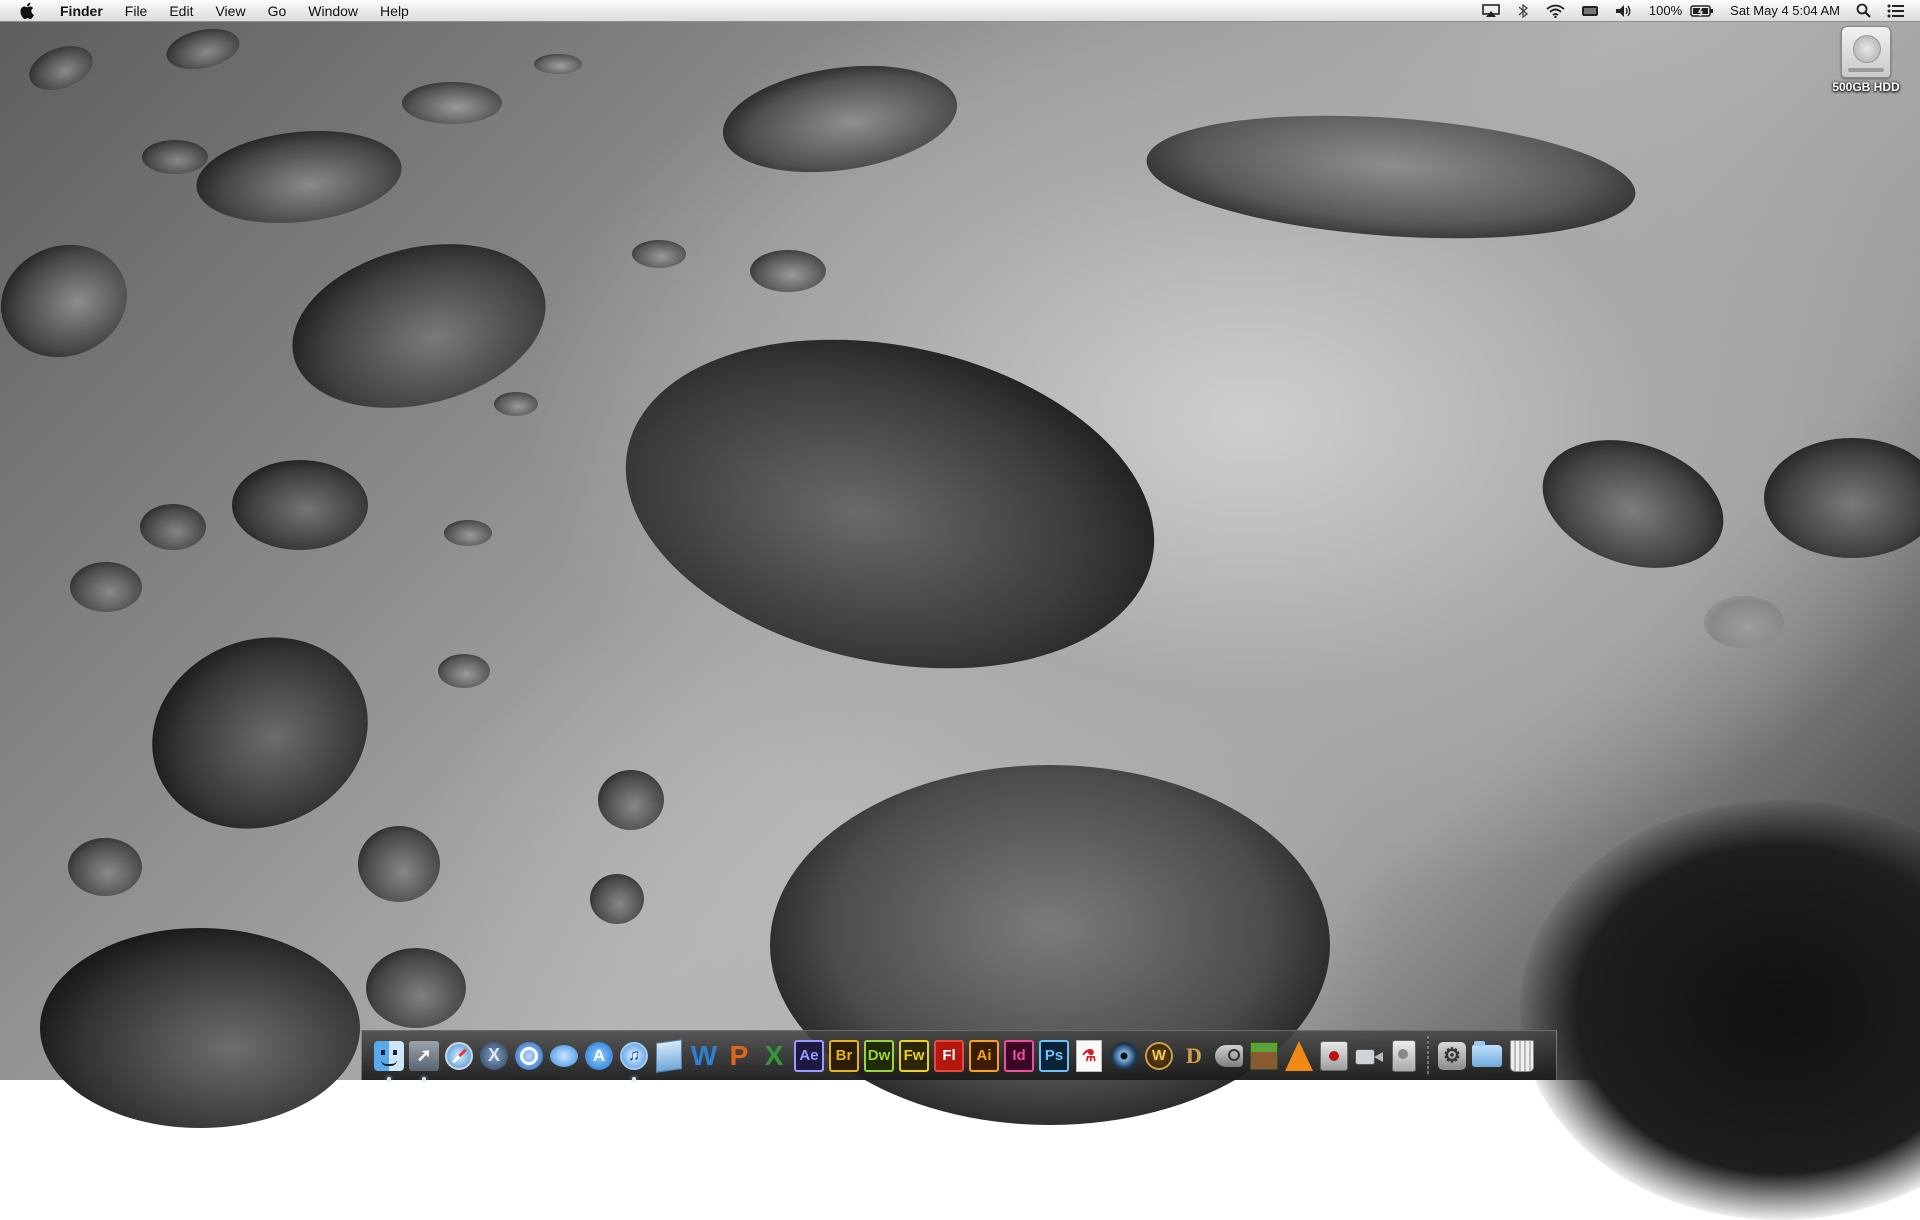 This screenshot has width=1920, height=1220. What do you see at coordinates (1523, 11) in the screenshot?
I see `bluetooth-icon` at bounding box center [1523, 11].